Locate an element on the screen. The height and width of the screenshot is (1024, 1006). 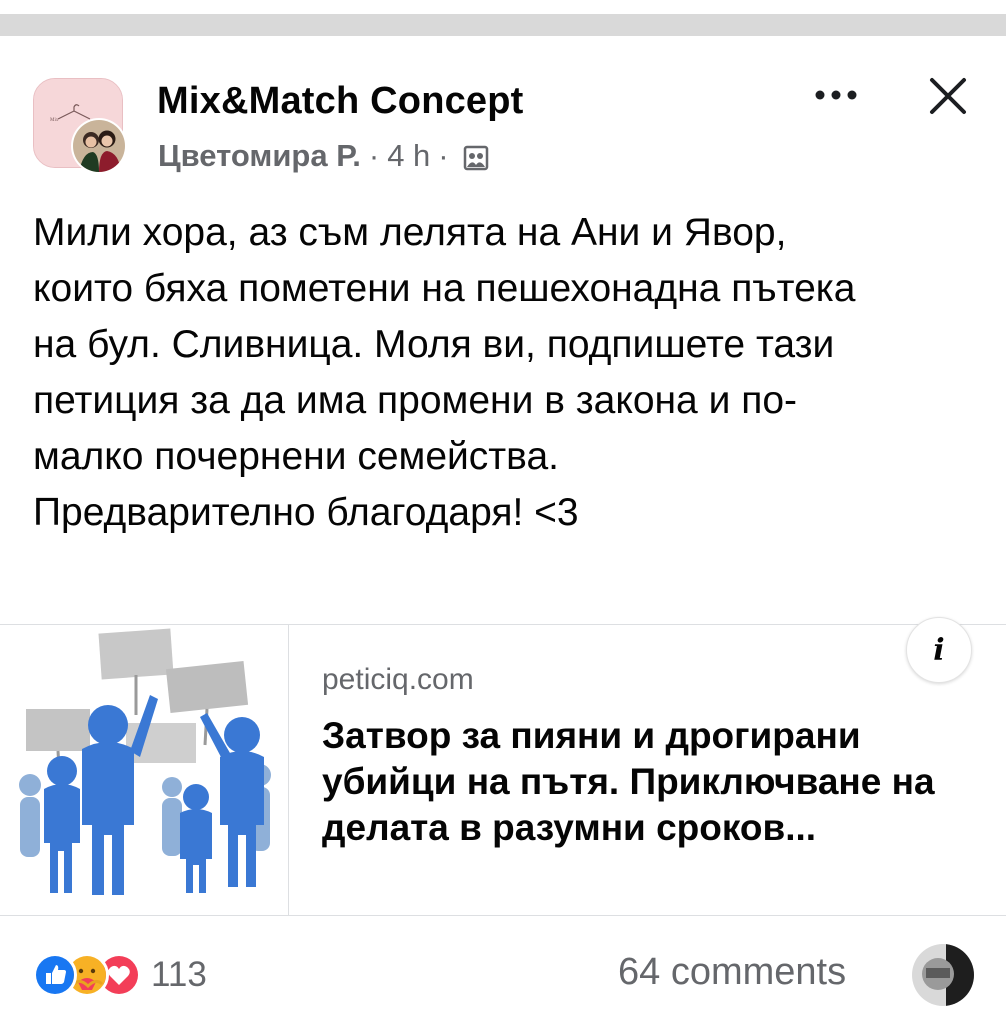
top-separator is located at coordinates (503, 20).